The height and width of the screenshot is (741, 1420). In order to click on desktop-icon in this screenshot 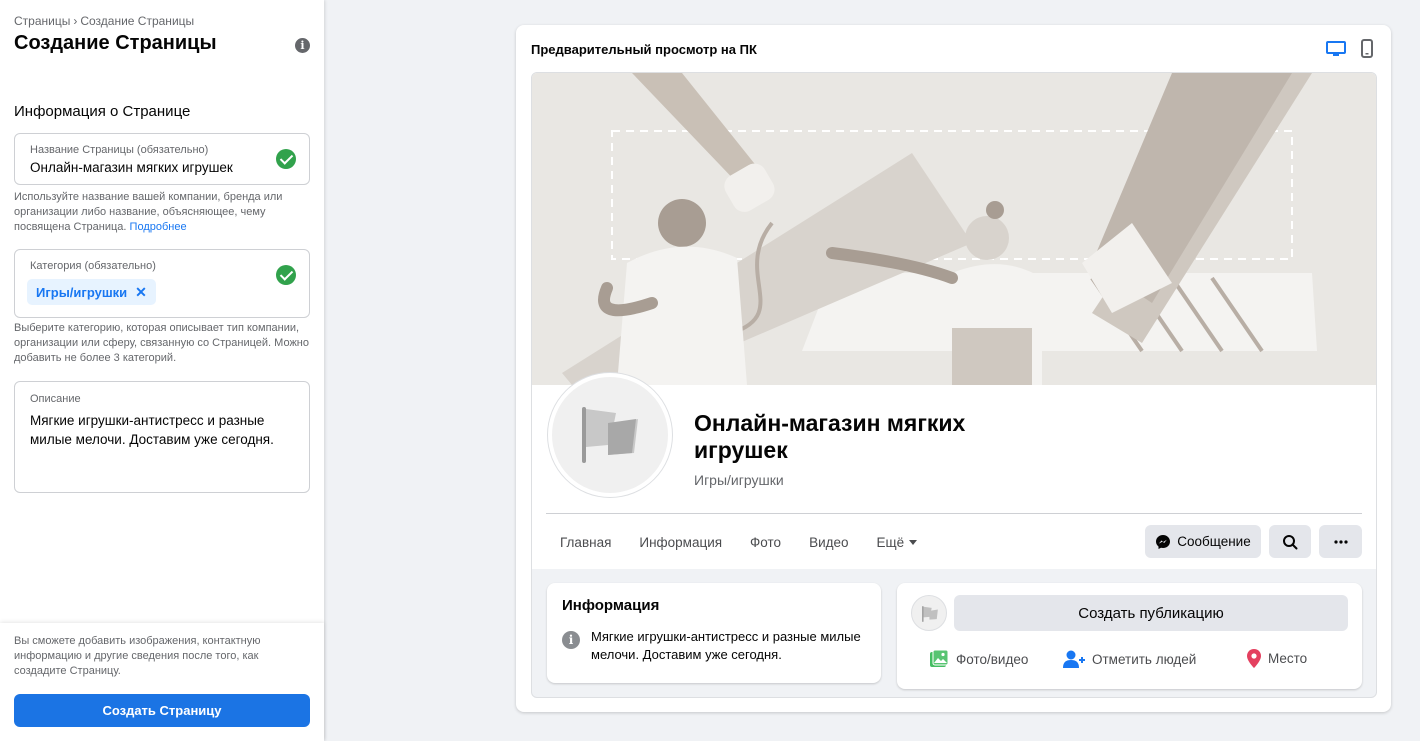, I will do `click(1336, 49)`.